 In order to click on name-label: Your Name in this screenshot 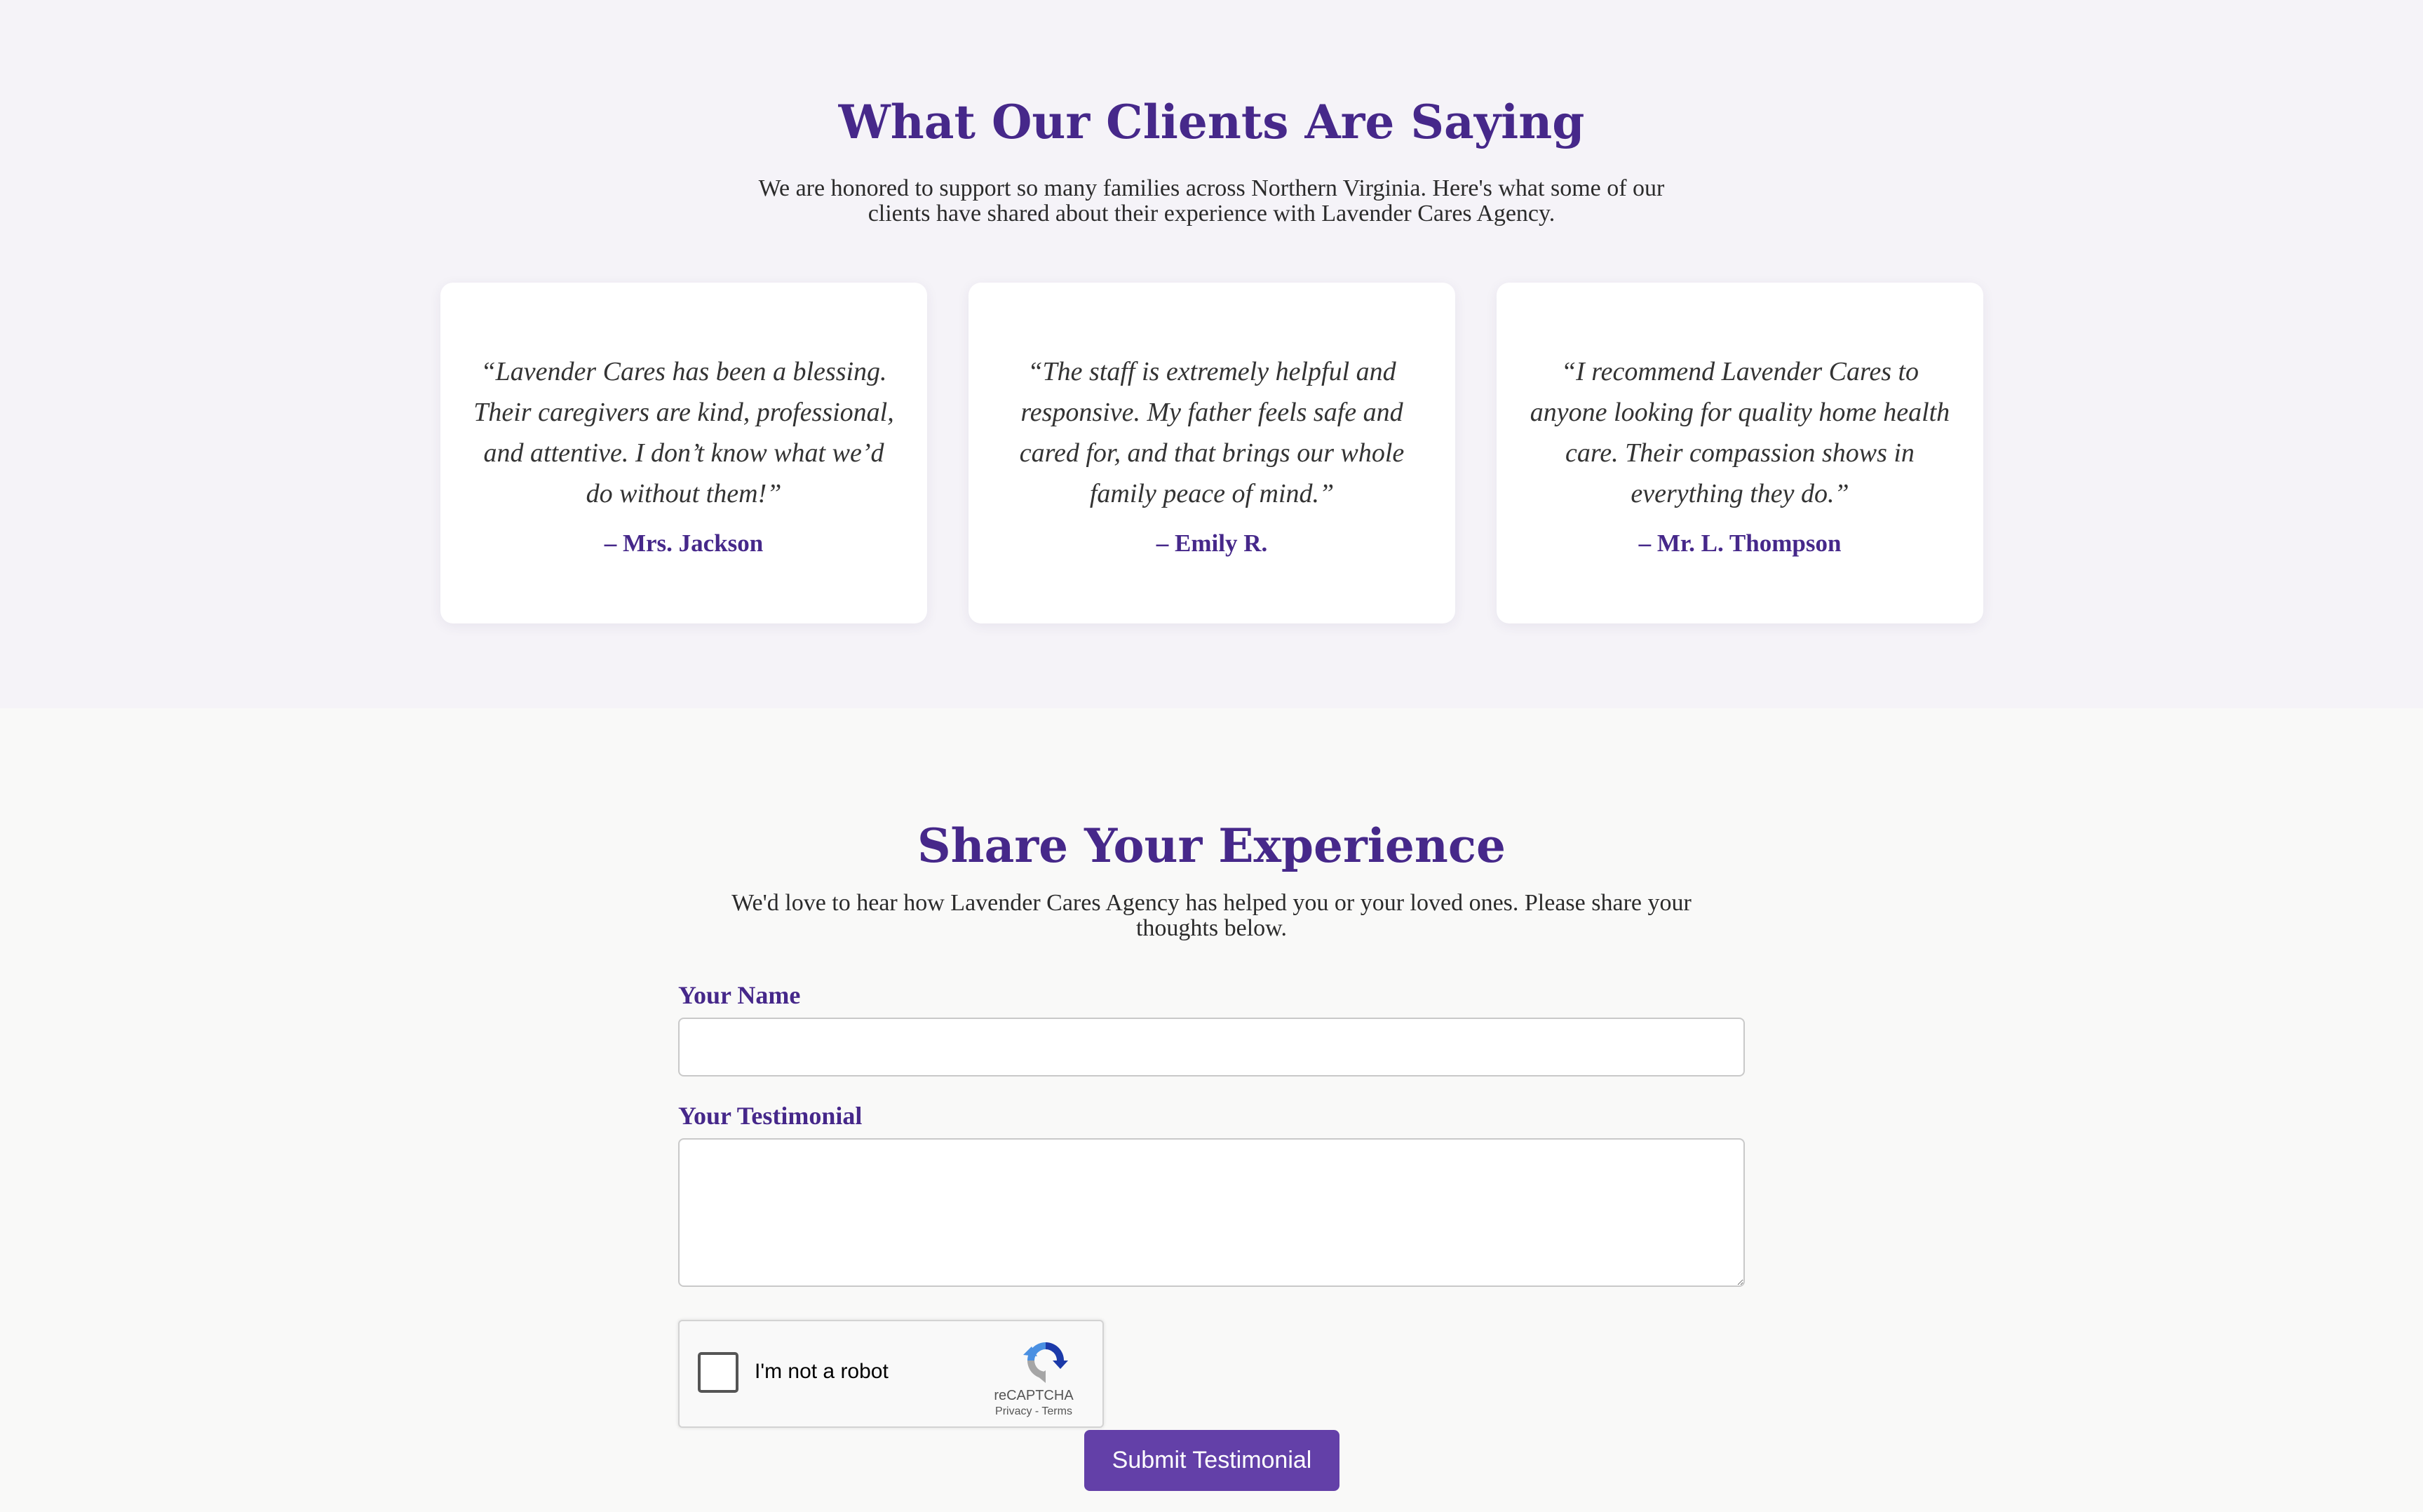, I will do `click(739, 995)`.